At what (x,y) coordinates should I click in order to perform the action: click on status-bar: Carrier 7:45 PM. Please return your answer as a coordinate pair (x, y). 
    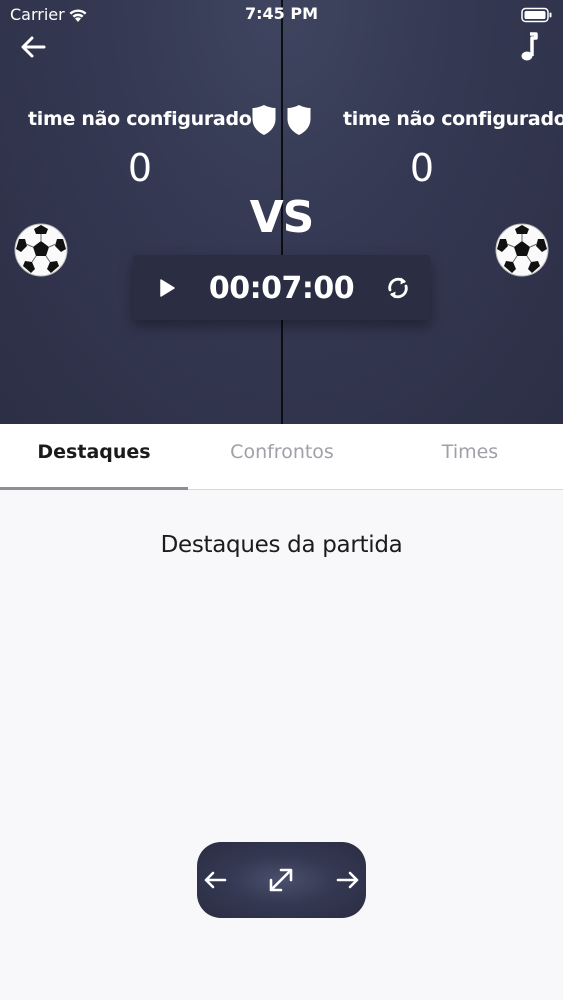
    Looking at the image, I should click on (281, 15).